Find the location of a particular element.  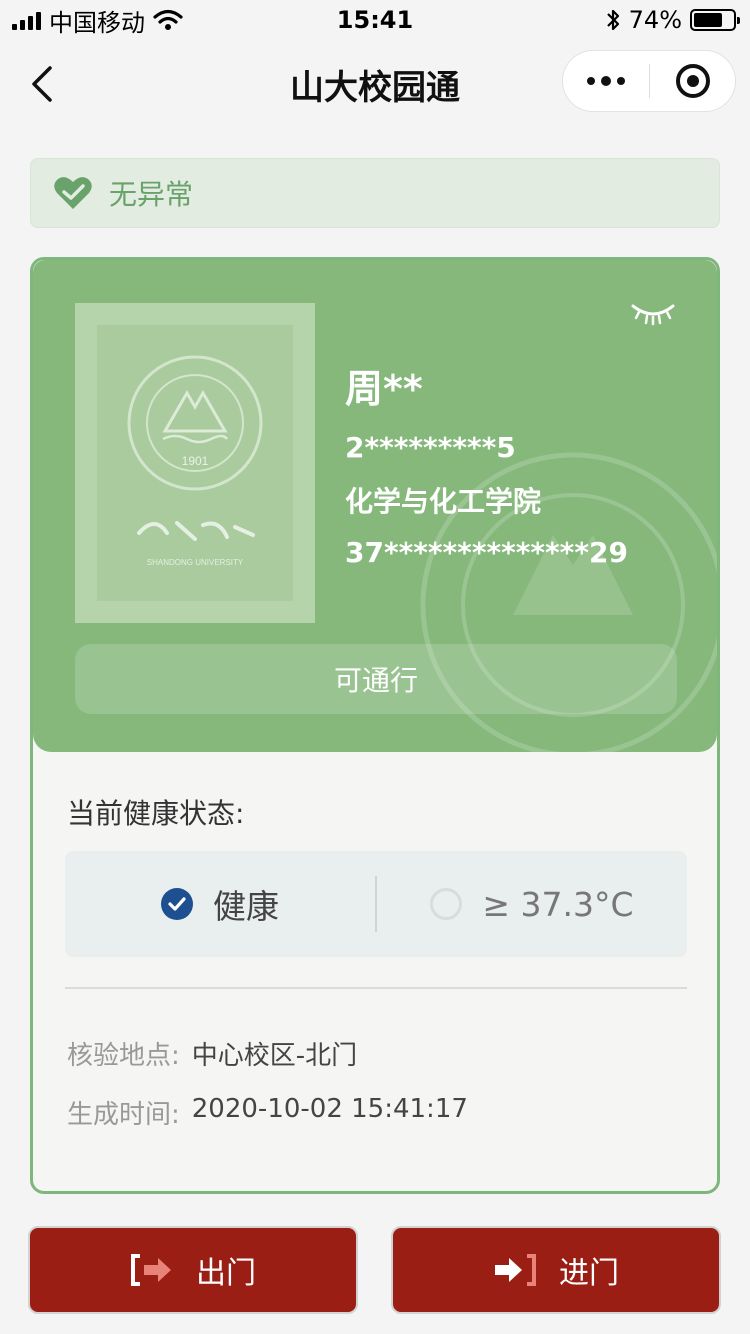

heart-check-icon is located at coordinates (73, 193).